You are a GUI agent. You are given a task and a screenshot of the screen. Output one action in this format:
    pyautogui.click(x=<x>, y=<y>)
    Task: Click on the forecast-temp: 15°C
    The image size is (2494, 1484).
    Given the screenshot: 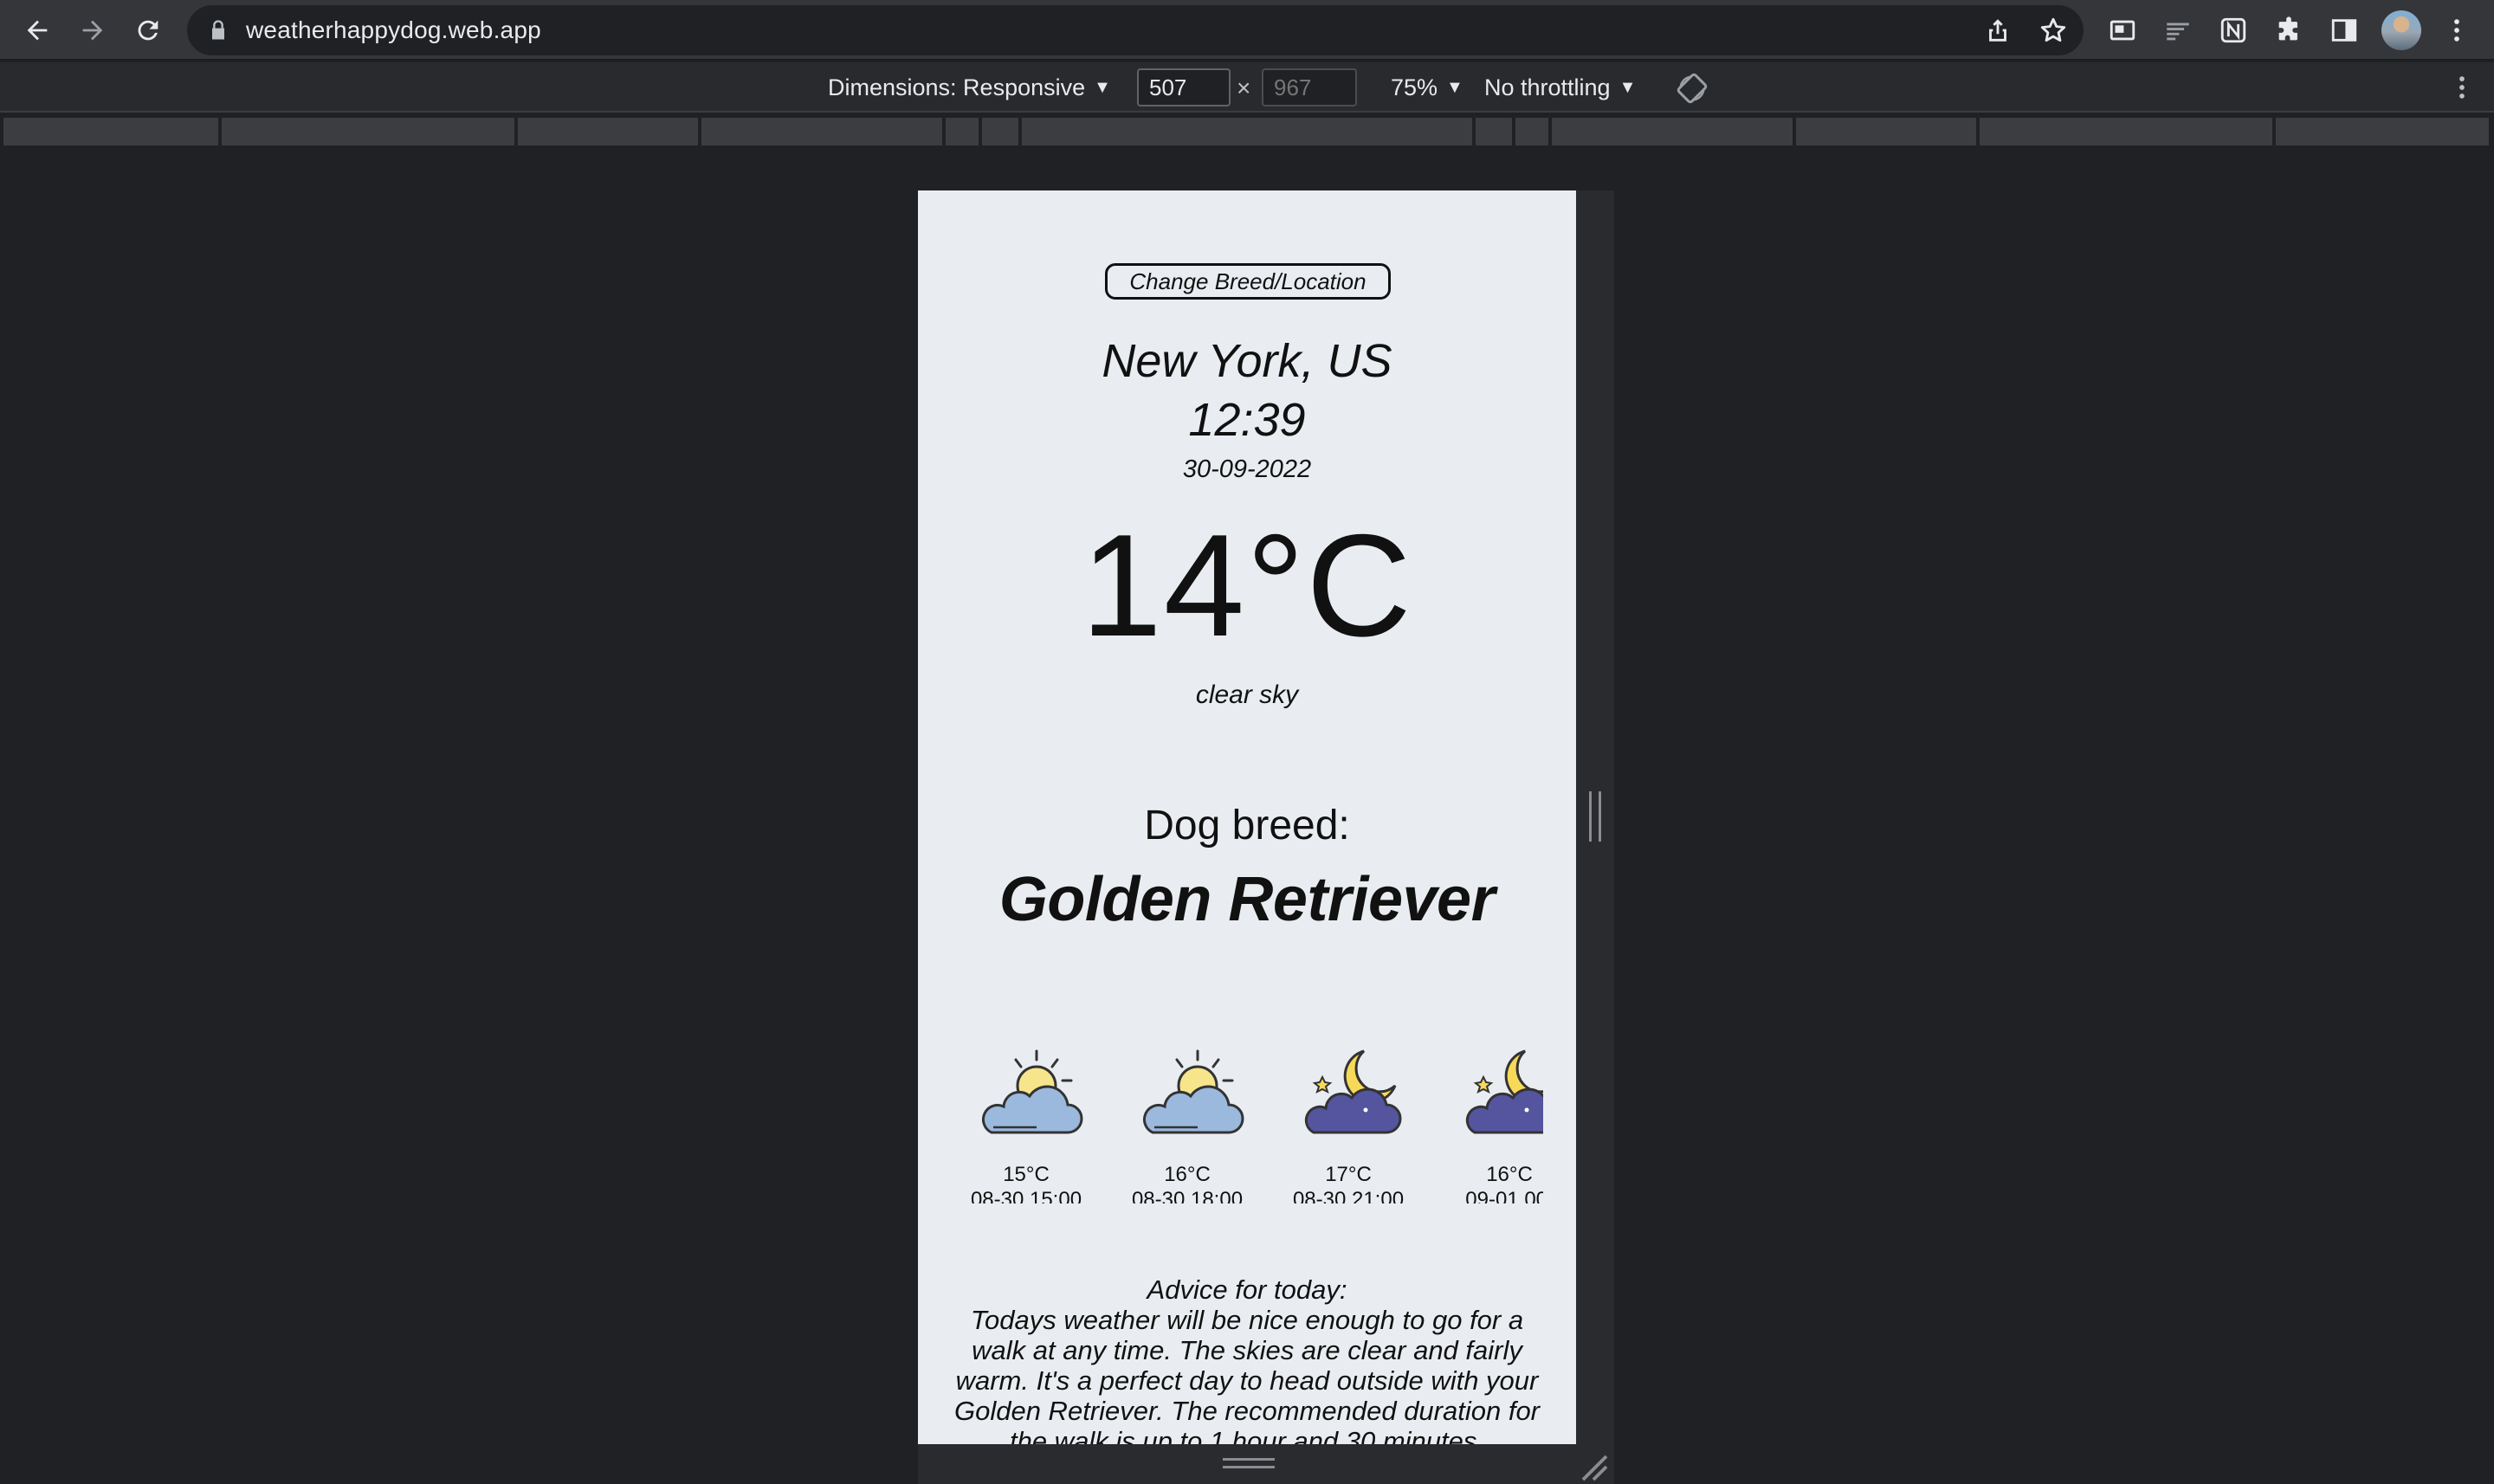 What is the action you would take?
    pyautogui.click(x=1026, y=1174)
    